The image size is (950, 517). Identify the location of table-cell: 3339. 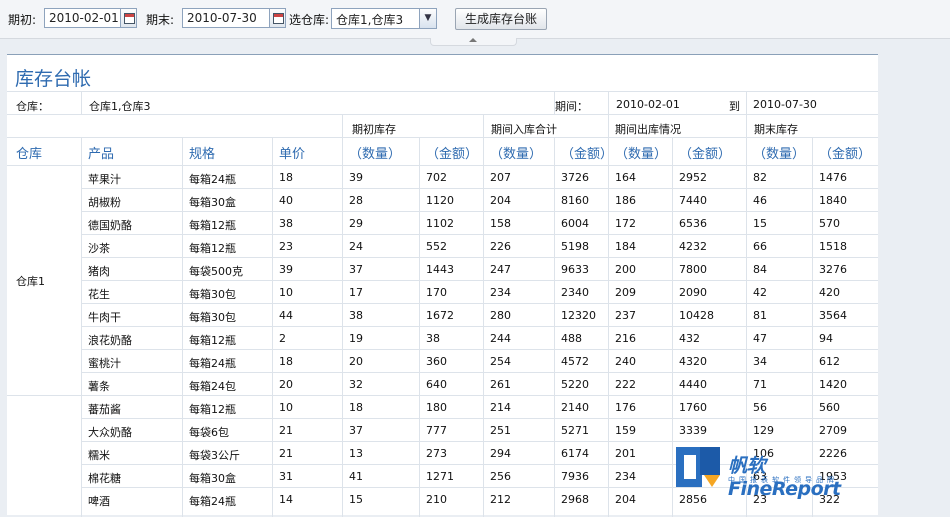
(693, 430).